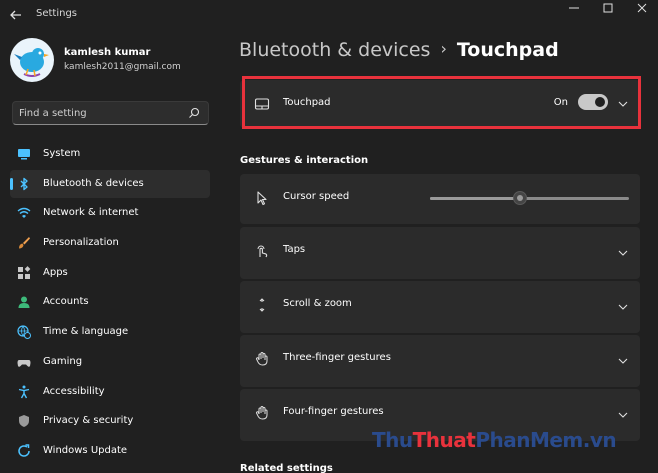 The height and width of the screenshot is (473, 658). Describe the element at coordinates (110, 273) in the screenshot. I see `sidebar-item-apps: Apps` at that location.